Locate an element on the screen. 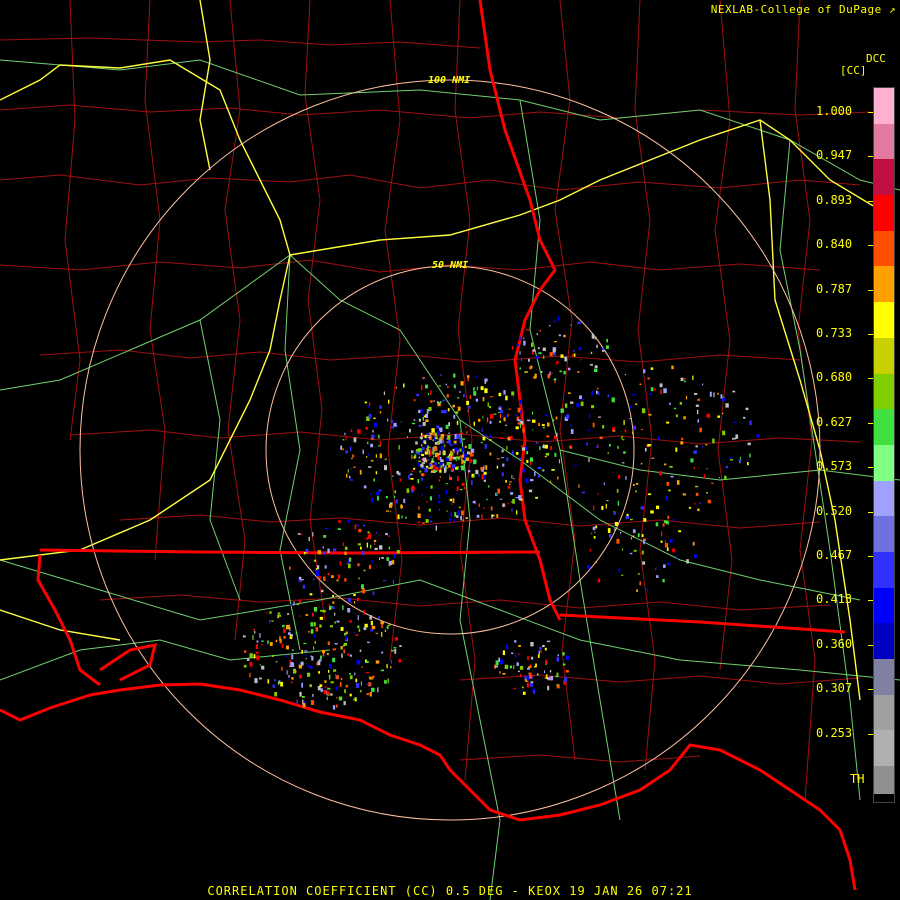 The image size is (900, 900). legend-tick-label: 0.627 is located at coordinates (834, 421).